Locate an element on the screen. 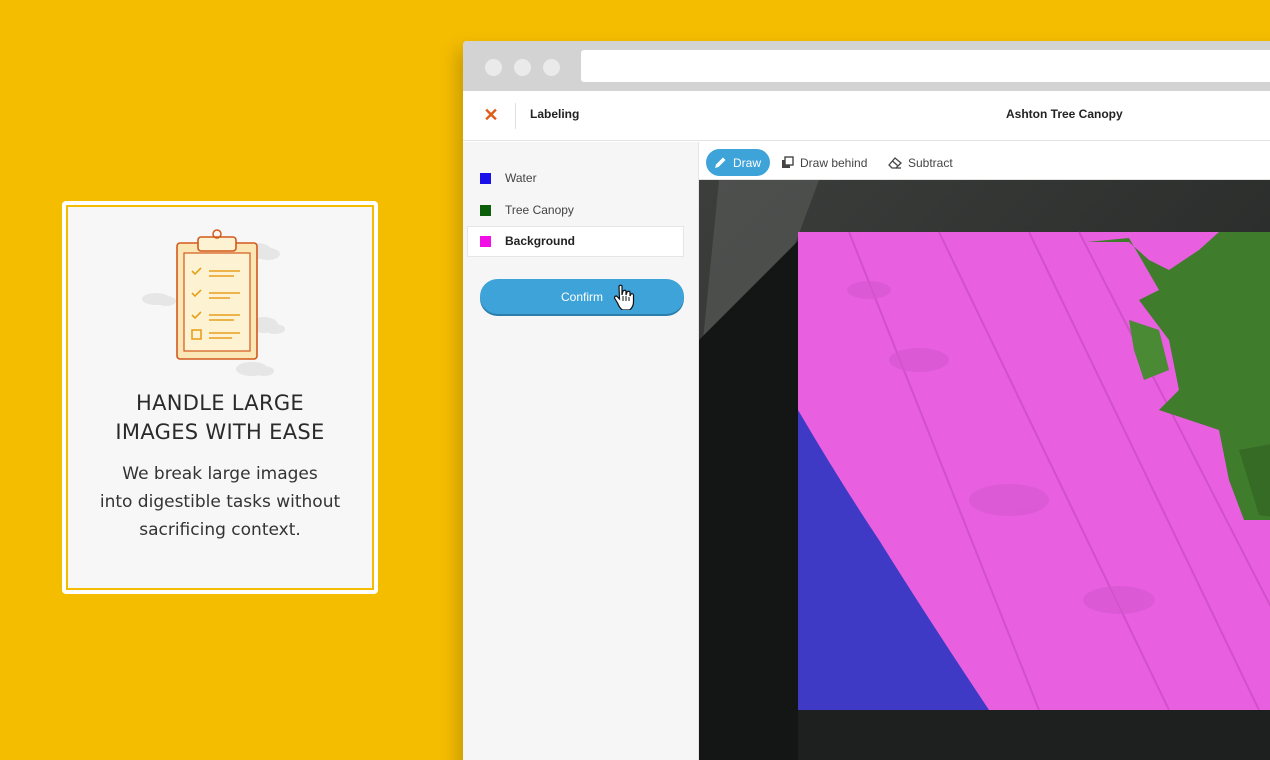  layers-icon is located at coordinates (788, 162).